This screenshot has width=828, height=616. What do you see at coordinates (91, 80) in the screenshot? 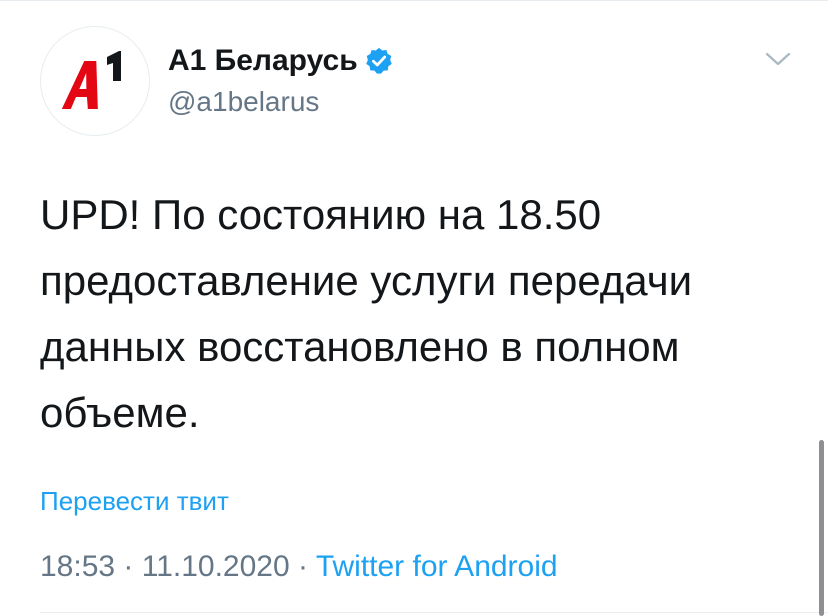
I see `a1-logo-icon` at bounding box center [91, 80].